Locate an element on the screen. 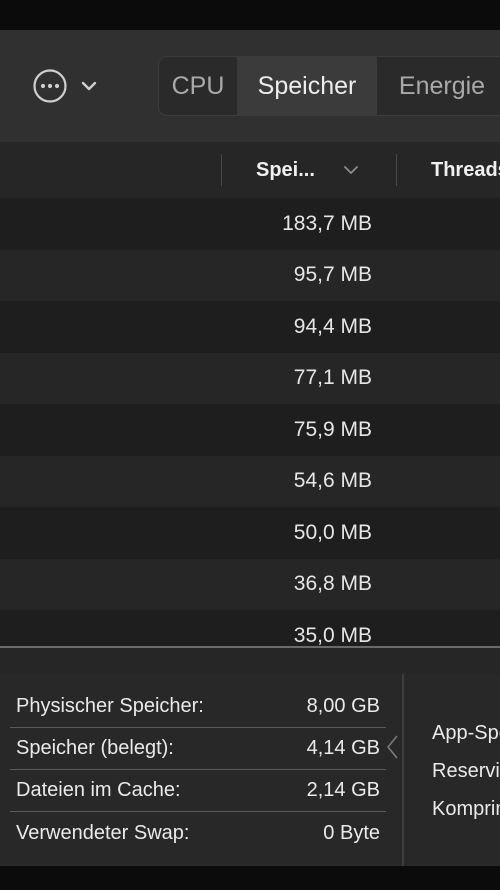 This screenshot has width=500, height=890. stat-cached-files: Dateien im Cache: 2,14 GB is located at coordinates (198, 791).